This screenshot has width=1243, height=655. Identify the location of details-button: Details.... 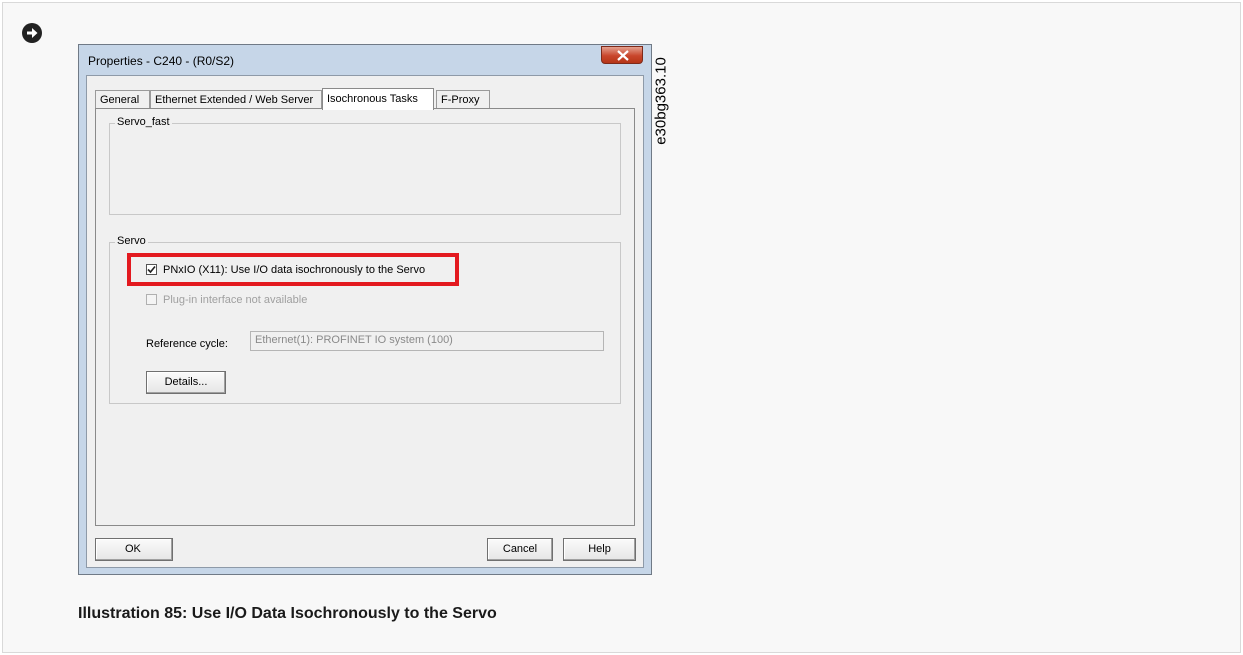
(186, 382).